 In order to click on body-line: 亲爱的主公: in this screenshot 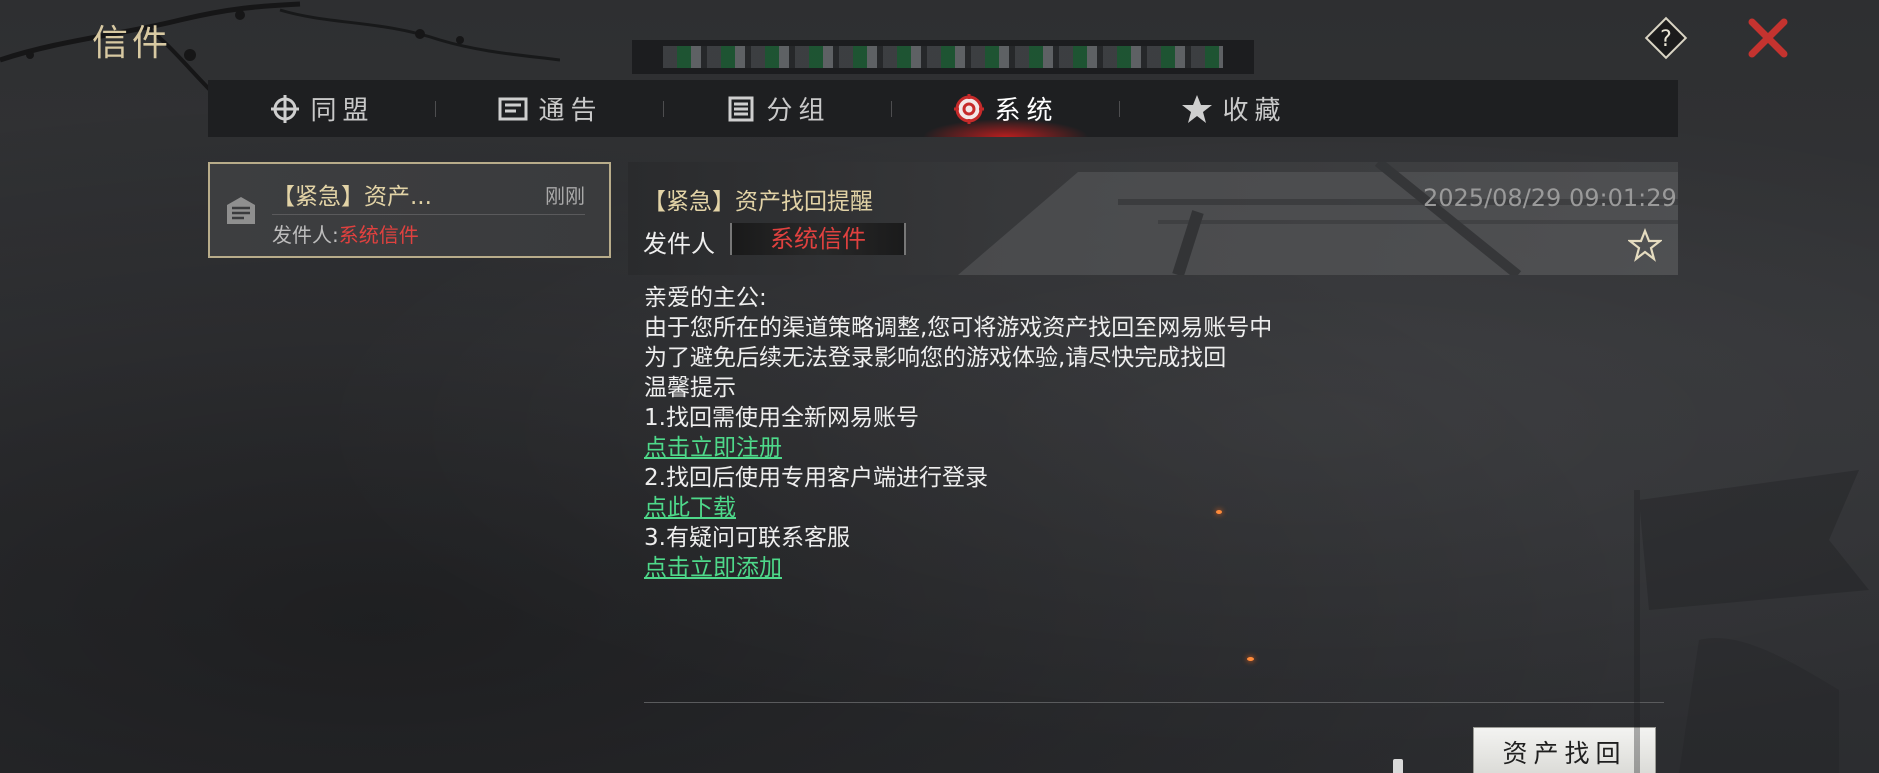, I will do `click(705, 298)`.